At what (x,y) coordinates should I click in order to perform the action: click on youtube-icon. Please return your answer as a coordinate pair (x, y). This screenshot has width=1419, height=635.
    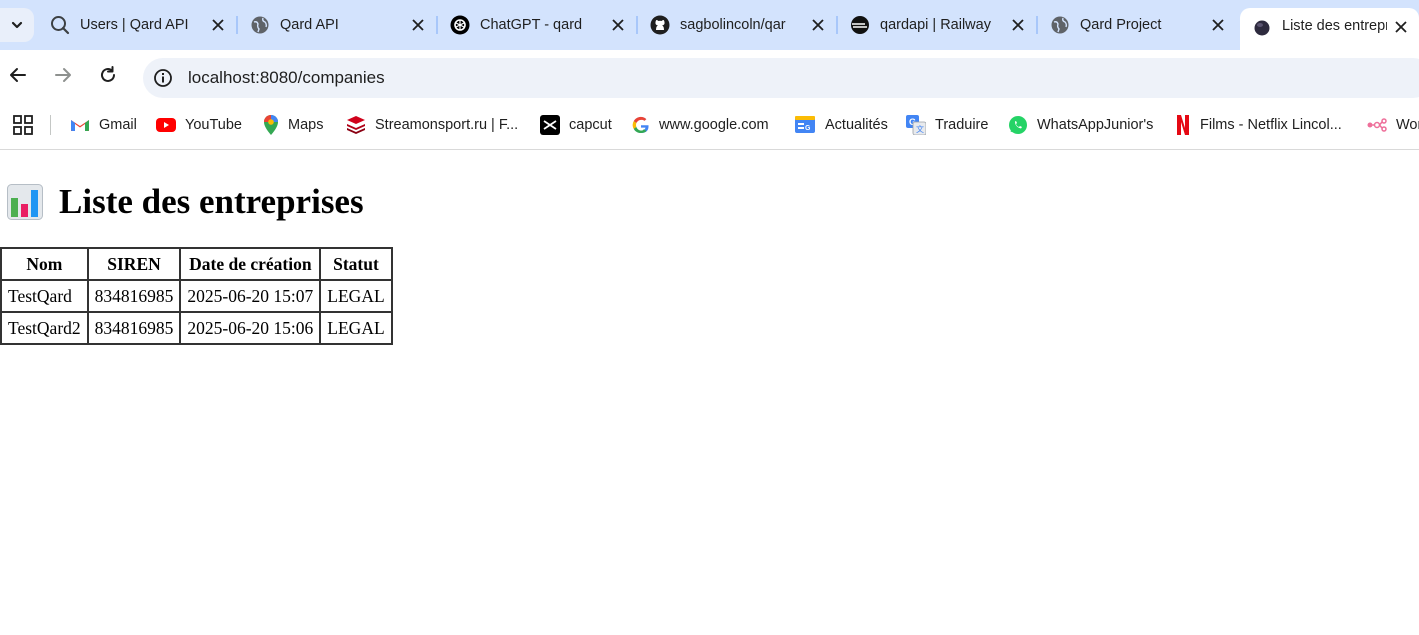
    Looking at the image, I should click on (166, 125).